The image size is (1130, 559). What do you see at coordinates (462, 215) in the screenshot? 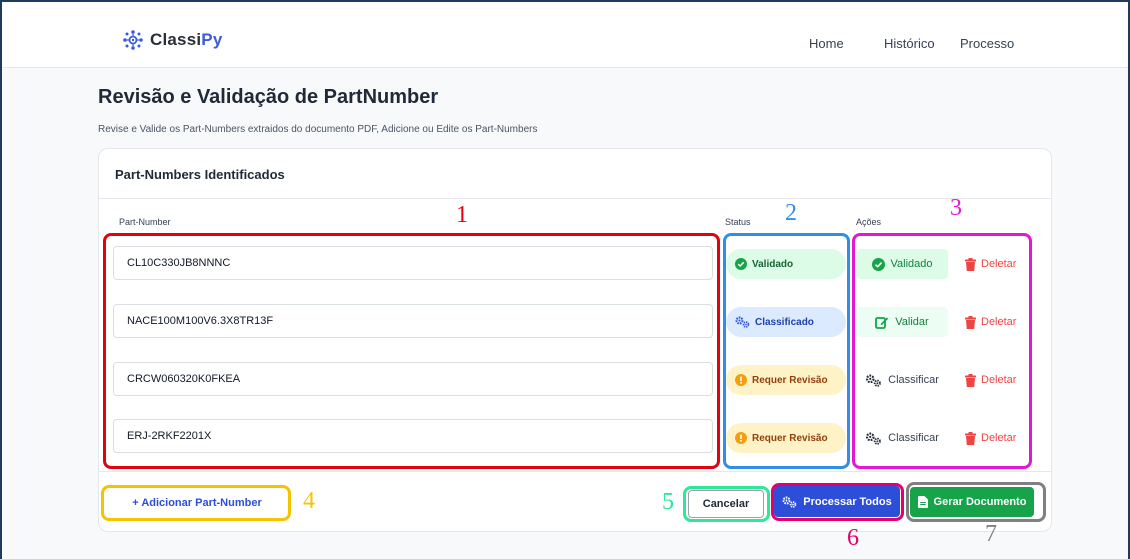
I see `annotation-number-1: 1` at bounding box center [462, 215].